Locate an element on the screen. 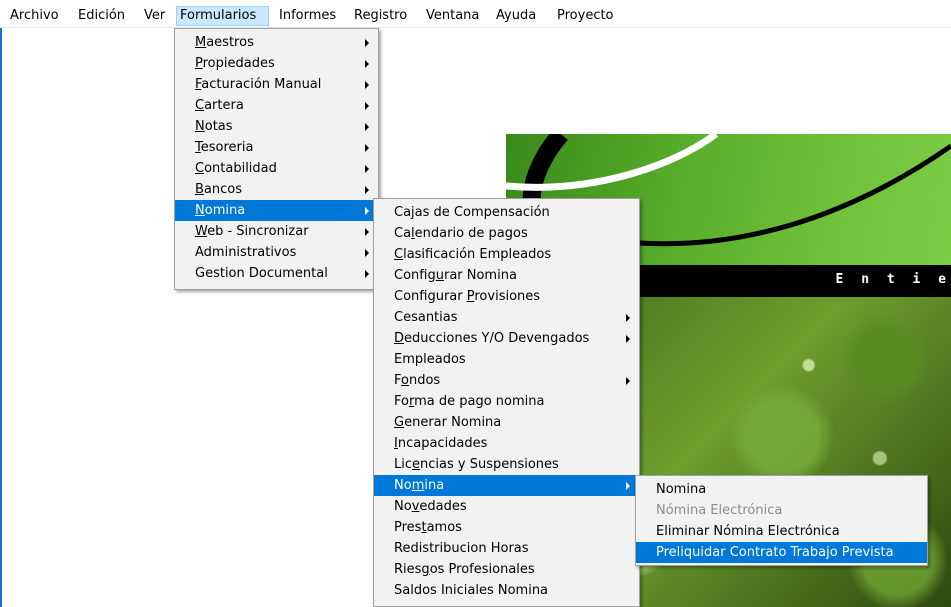 The image size is (951, 607). menu-item-eliminar-nomina-electronica: Eliminar Nómina Electrónica is located at coordinates (781, 531).